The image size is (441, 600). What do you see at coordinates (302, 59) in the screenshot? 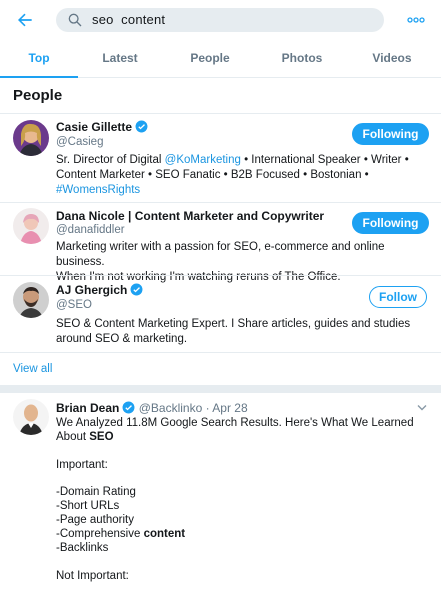
I see `tab-photos: Photos` at bounding box center [302, 59].